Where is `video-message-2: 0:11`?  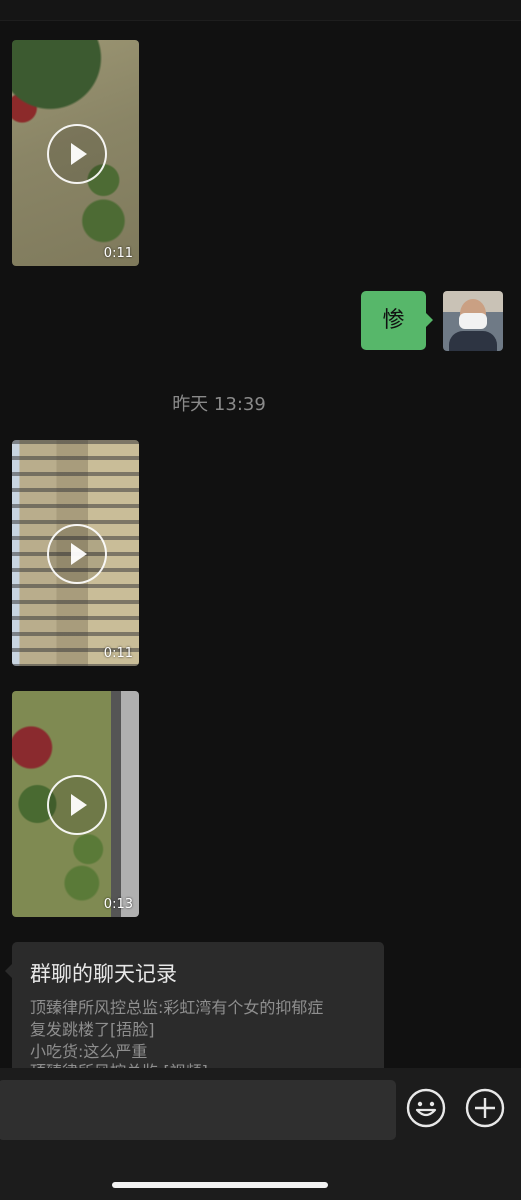
video-message-2: 0:11 is located at coordinates (75, 553).